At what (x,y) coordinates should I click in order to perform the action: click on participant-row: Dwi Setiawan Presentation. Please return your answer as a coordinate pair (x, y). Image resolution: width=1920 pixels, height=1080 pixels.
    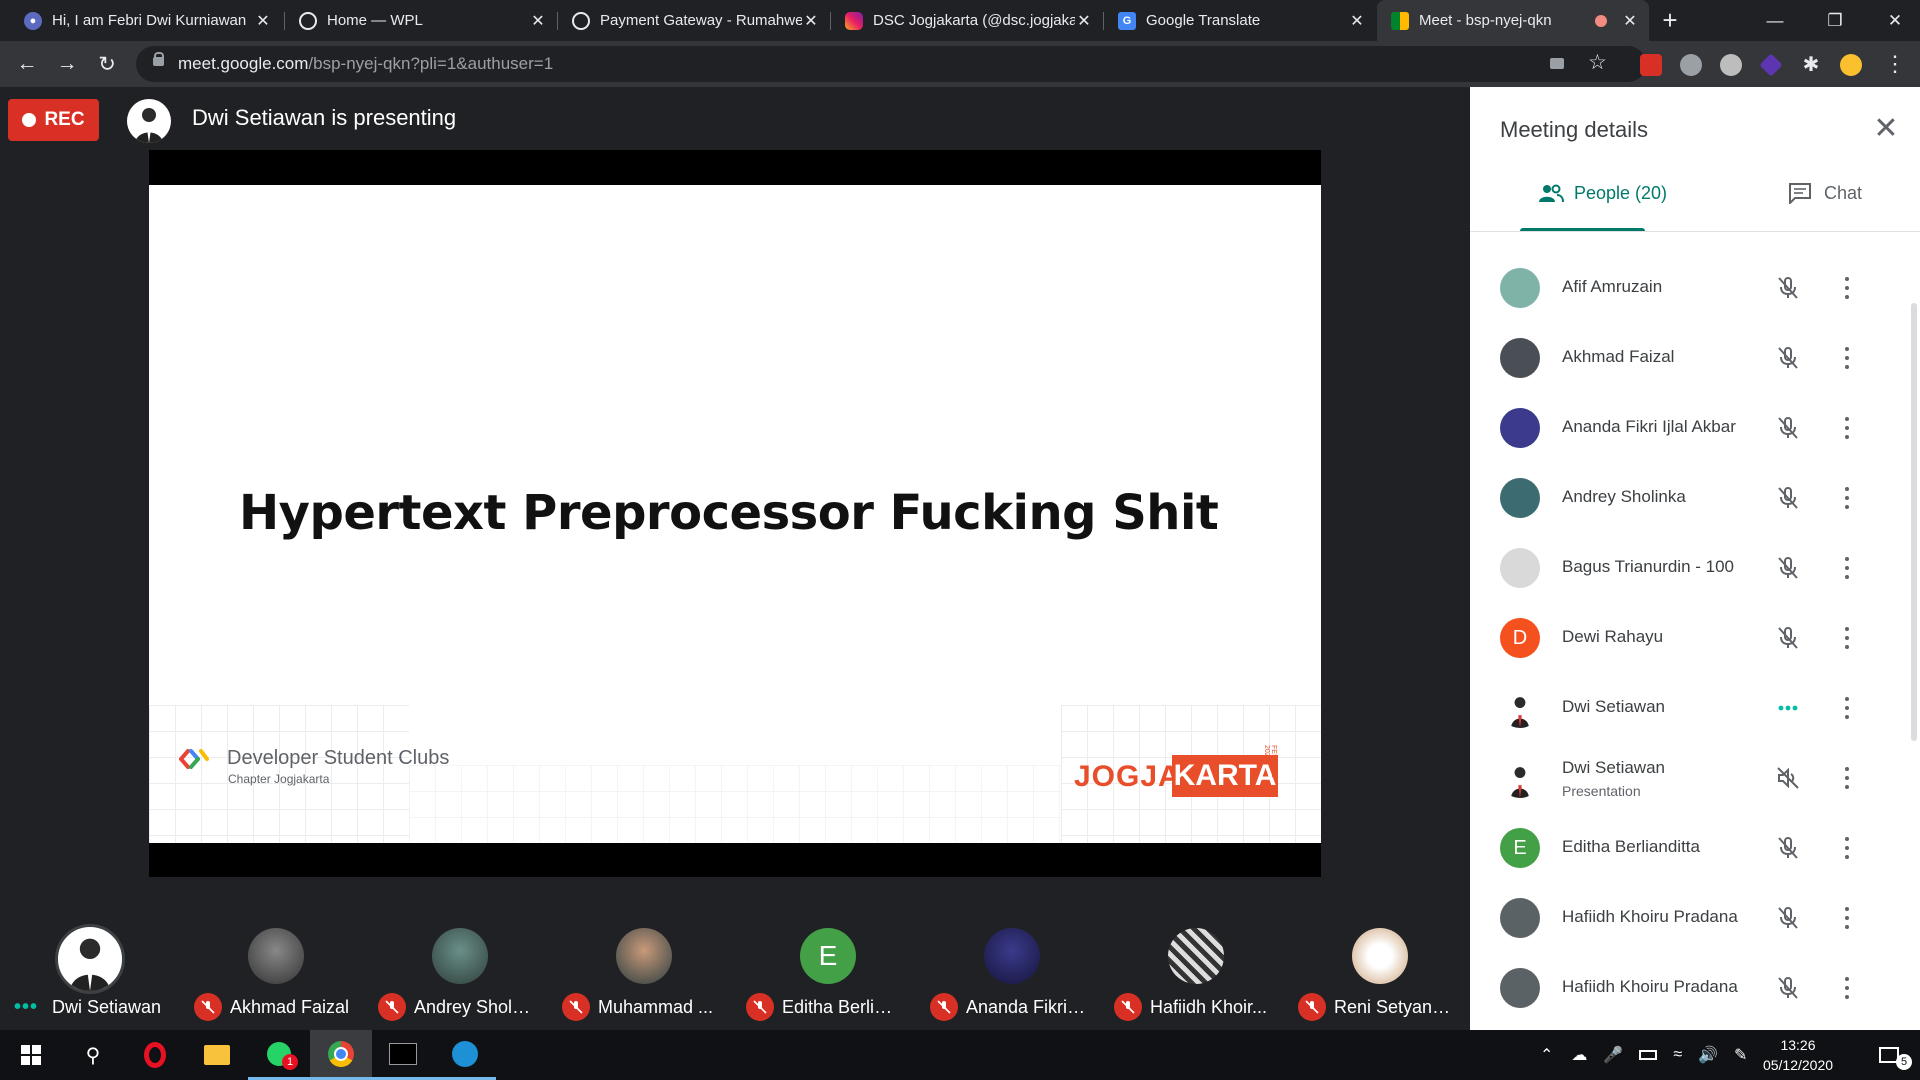
    Looking at the image, I should click on (1690, 778).